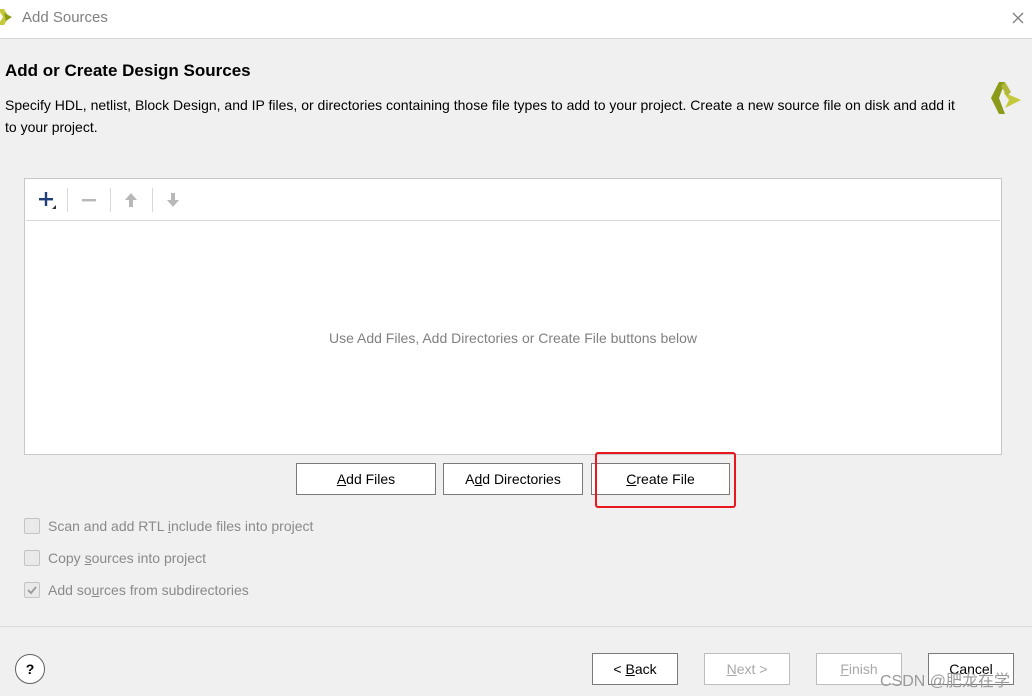  What do you see at coordinates (131, 200) in the screenshot?
I see `move-up-icon` at bounding box center [131, 200].